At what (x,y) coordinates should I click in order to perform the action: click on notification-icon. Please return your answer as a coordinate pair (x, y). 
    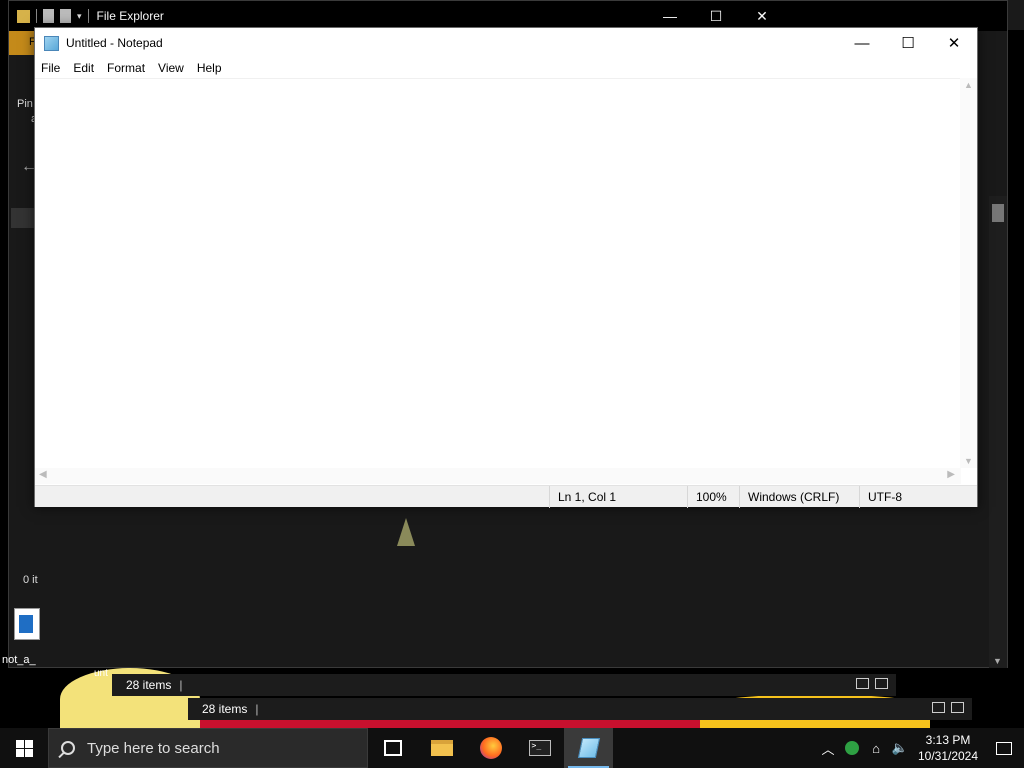
    Looking at the image, I should click on (1004, 748).